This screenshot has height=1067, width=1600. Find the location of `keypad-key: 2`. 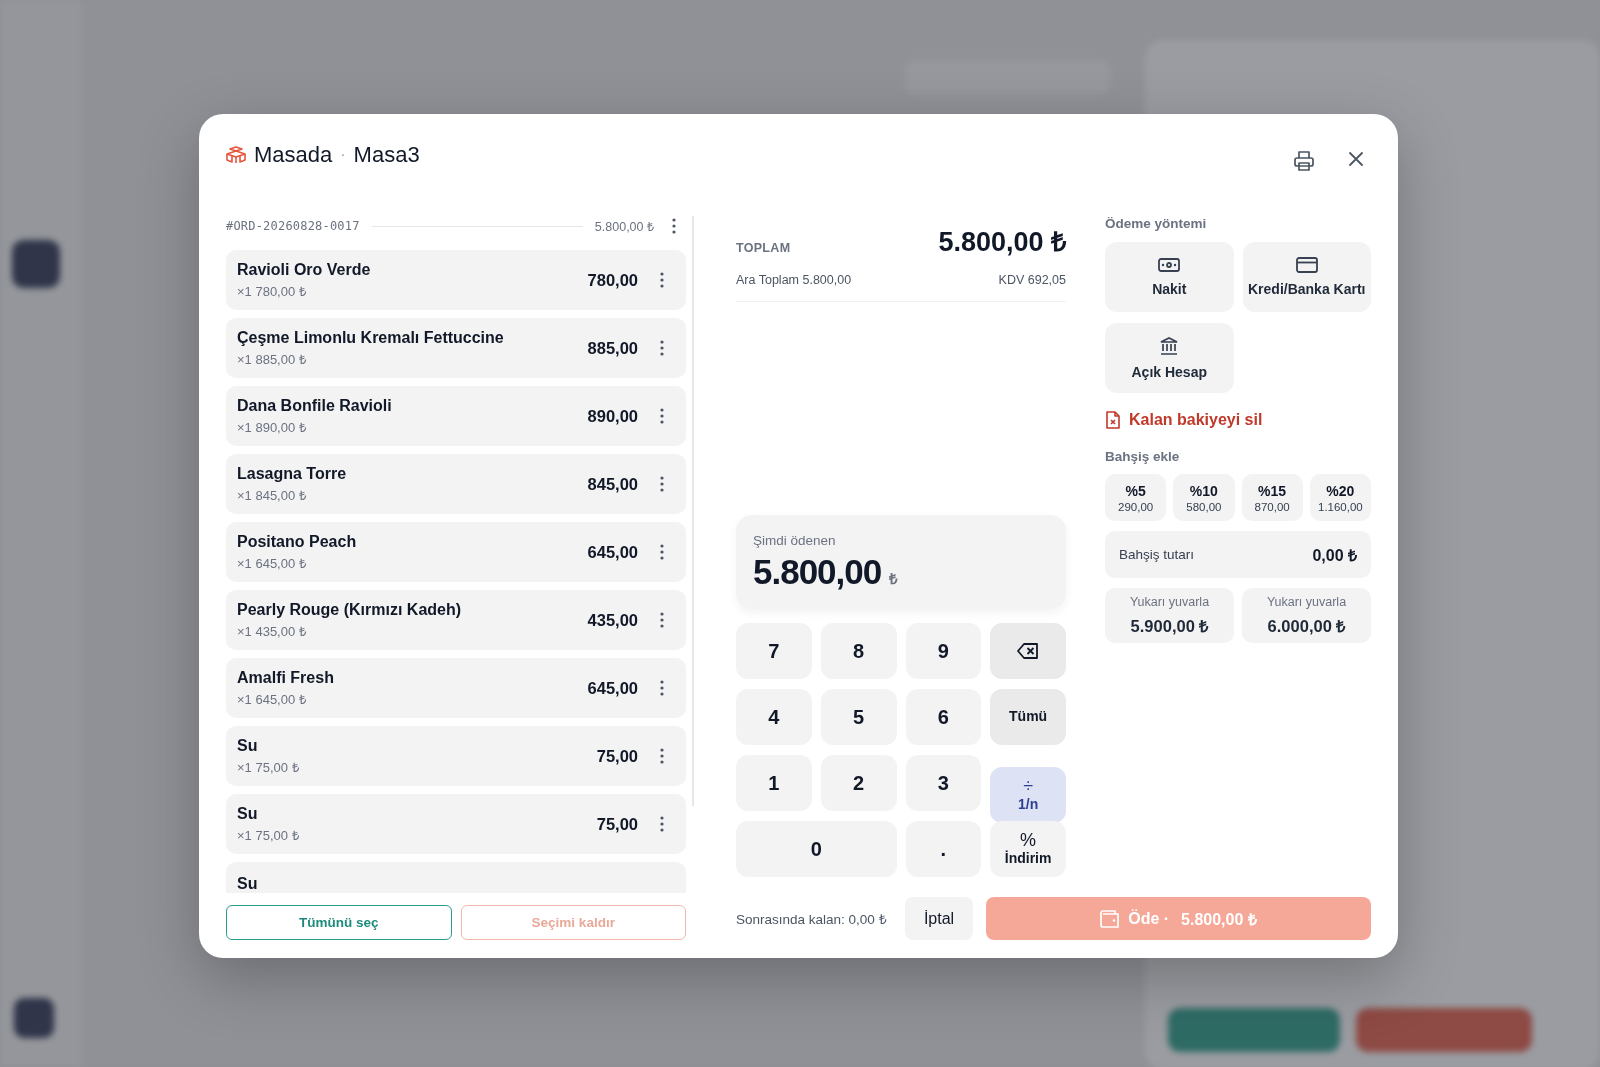

keypad-key: 2 is located at coordinates (858, 783).